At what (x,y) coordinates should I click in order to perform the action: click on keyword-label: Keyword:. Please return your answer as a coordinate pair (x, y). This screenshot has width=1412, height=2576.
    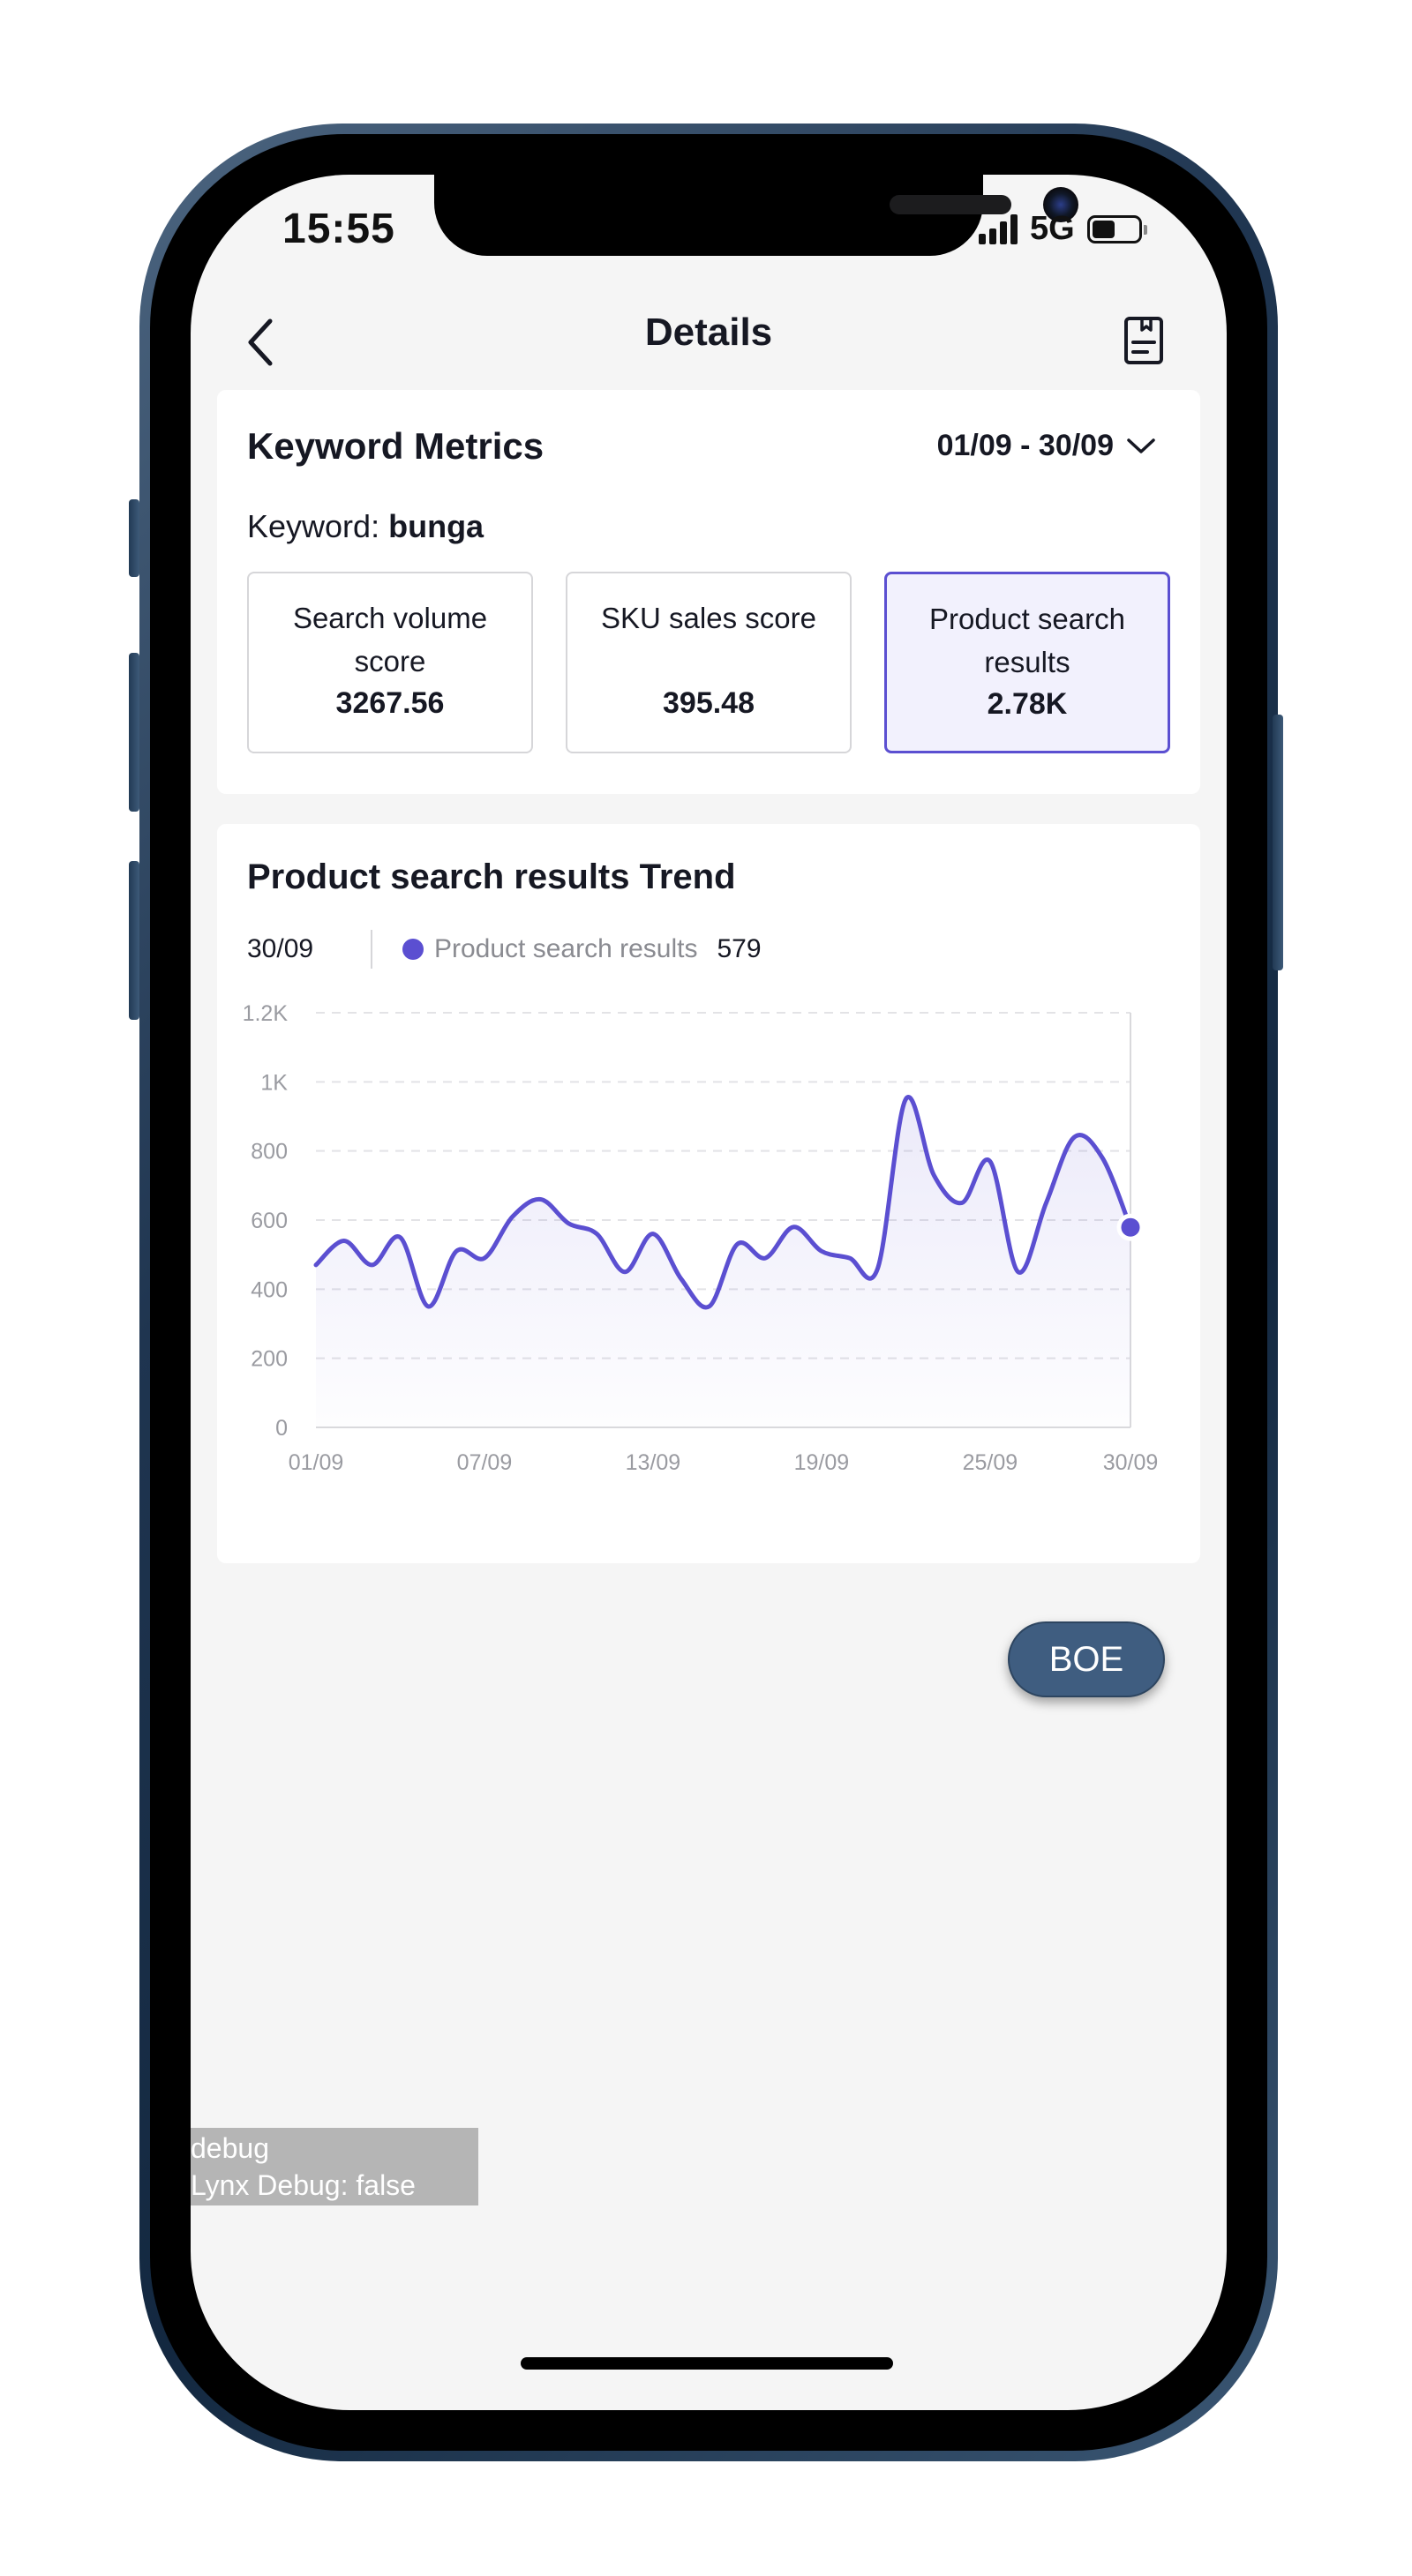
    Looking at the image, I should click on (313, 526).